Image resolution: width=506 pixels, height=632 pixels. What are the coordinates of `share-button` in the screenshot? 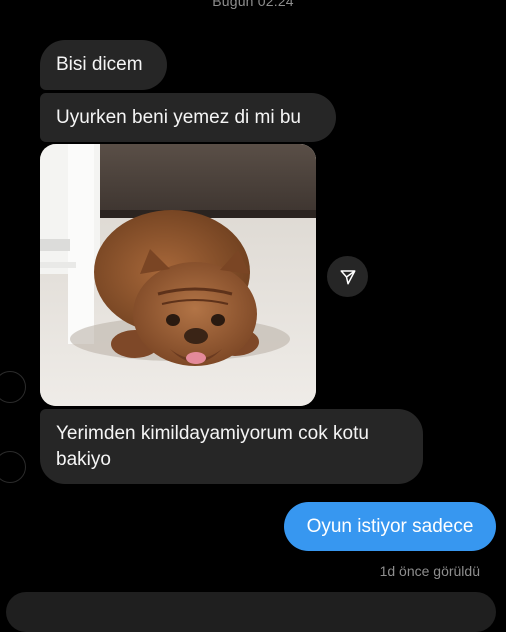 It's located at (347, 276).